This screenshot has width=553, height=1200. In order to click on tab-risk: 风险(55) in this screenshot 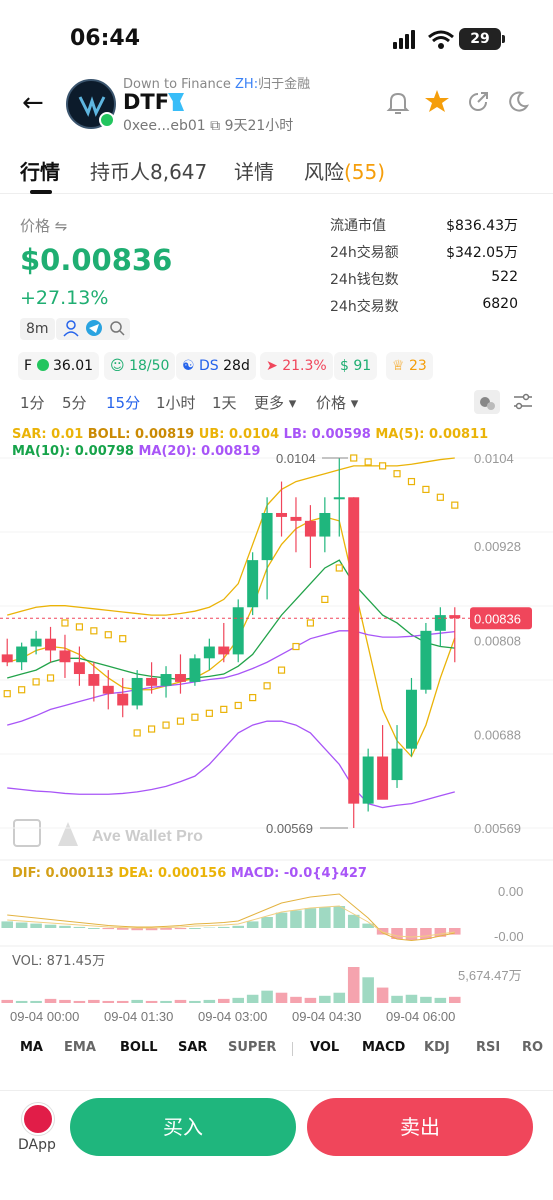, I will do `click(344, 170)`.